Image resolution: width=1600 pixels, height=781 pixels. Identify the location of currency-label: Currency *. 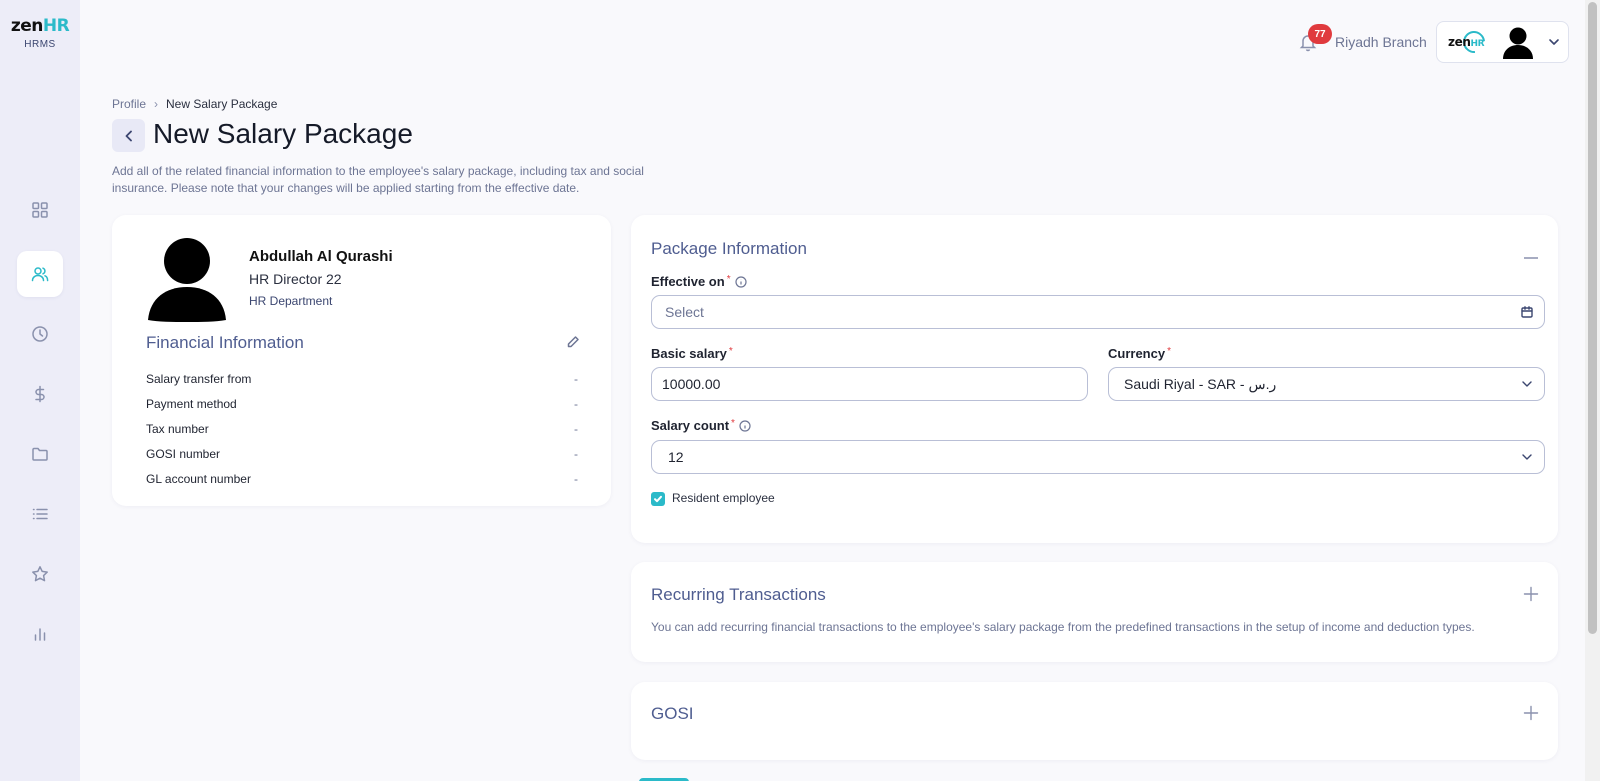
(1139, 353).